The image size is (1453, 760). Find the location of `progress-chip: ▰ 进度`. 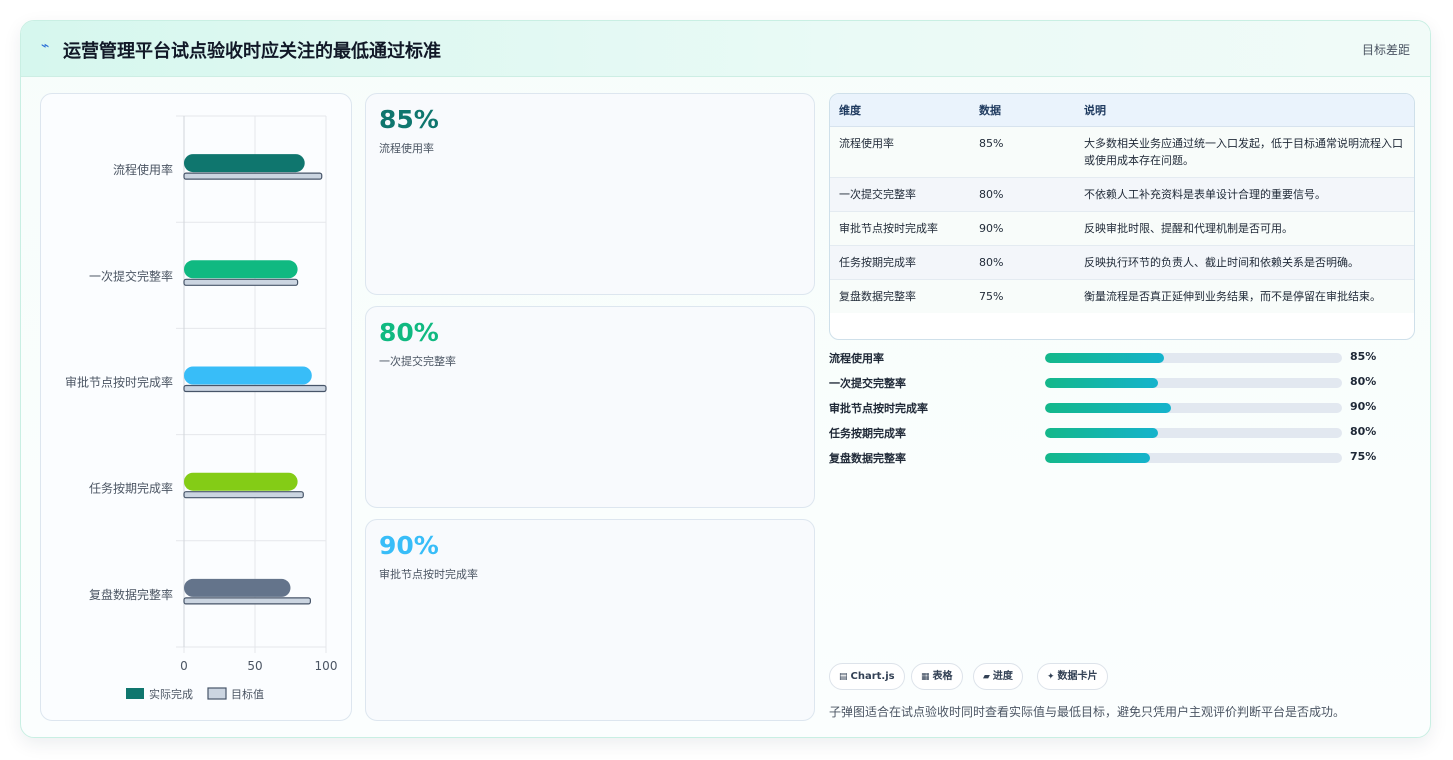

progress-chip: ▰ 进度 is located at coordinates (998, 676).